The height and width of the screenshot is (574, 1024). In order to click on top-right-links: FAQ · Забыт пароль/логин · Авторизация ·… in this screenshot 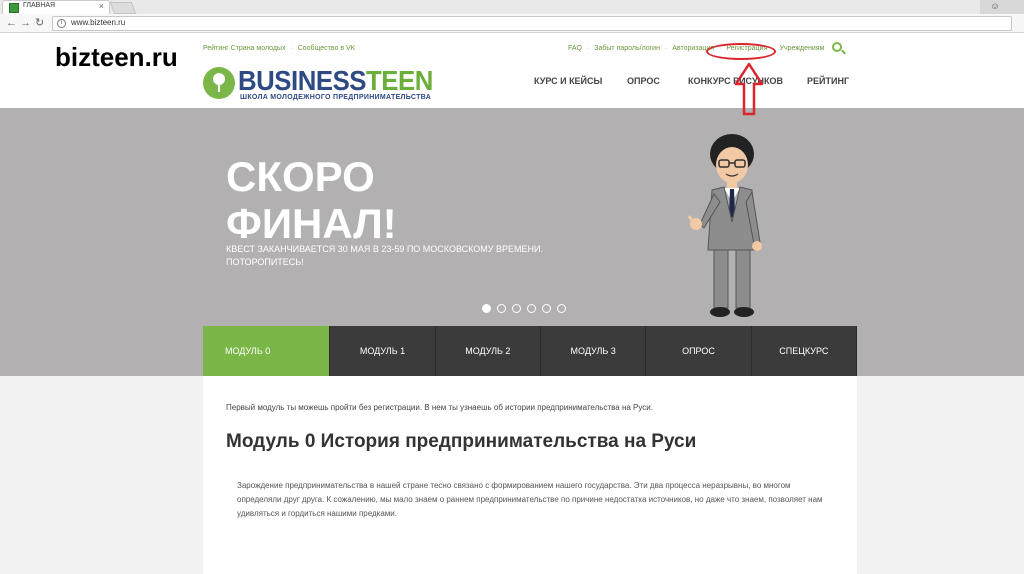, I will do `click(697, 48)`.